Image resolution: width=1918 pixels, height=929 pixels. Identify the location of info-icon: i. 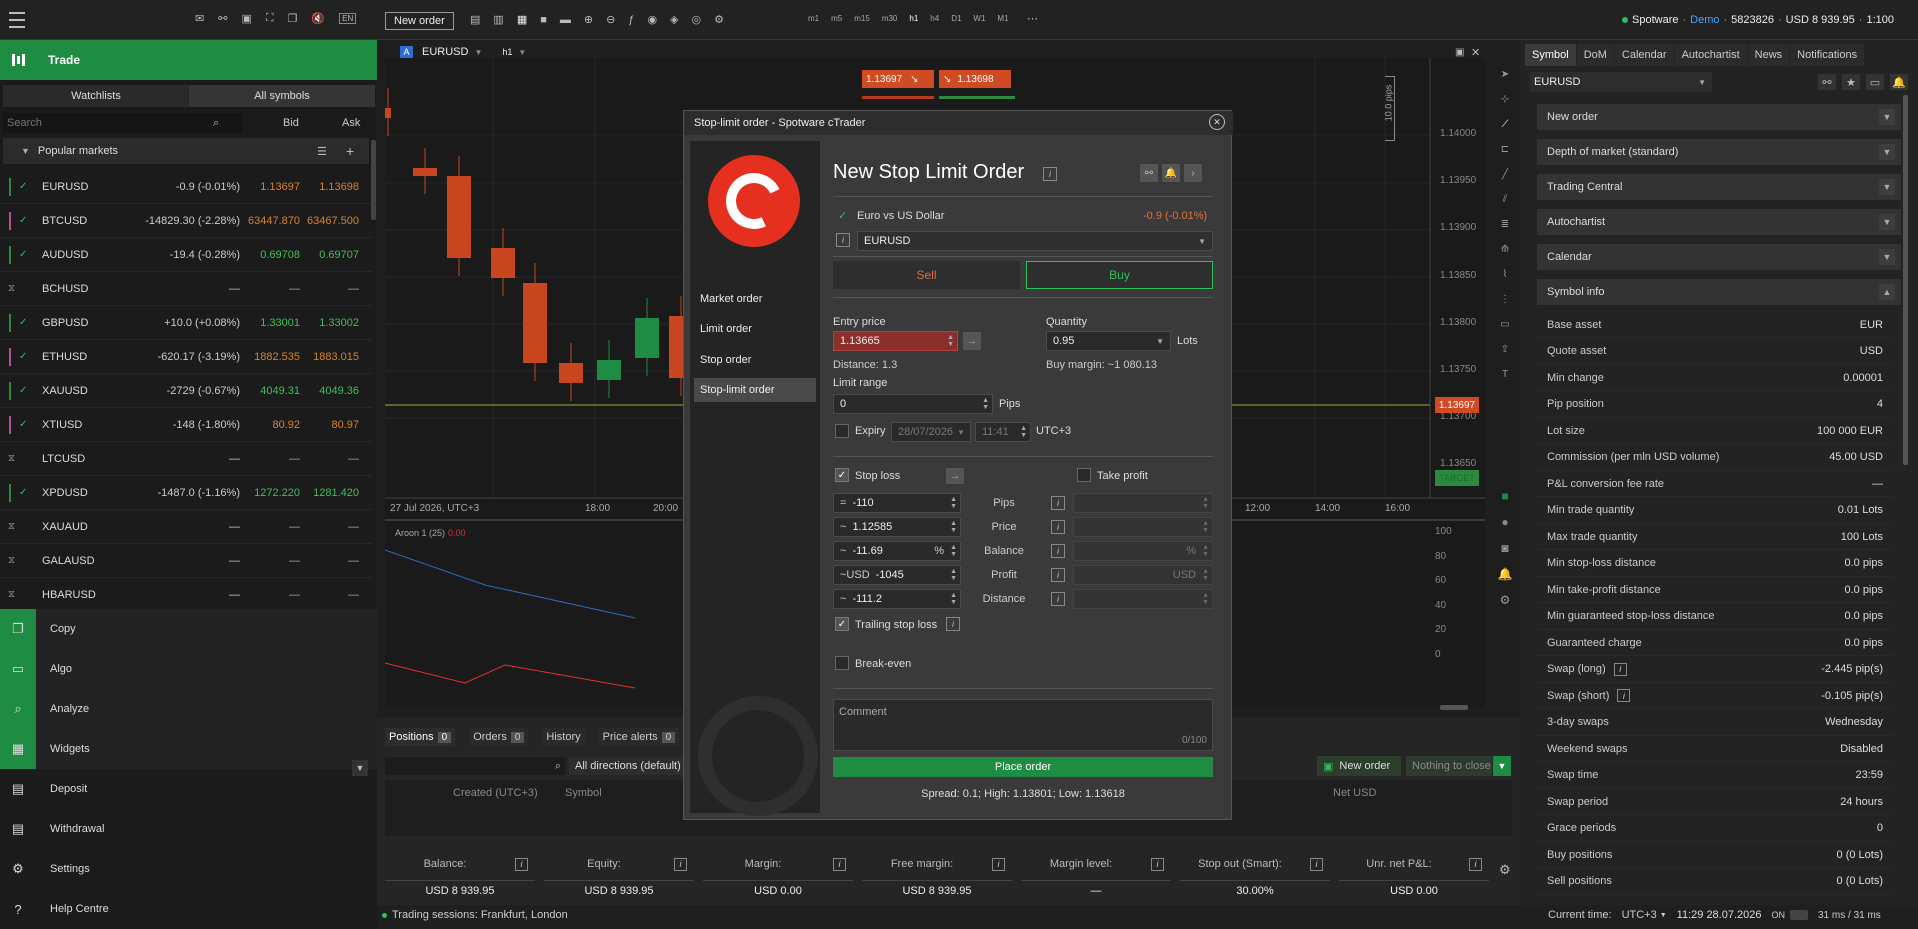
(1050, 174).